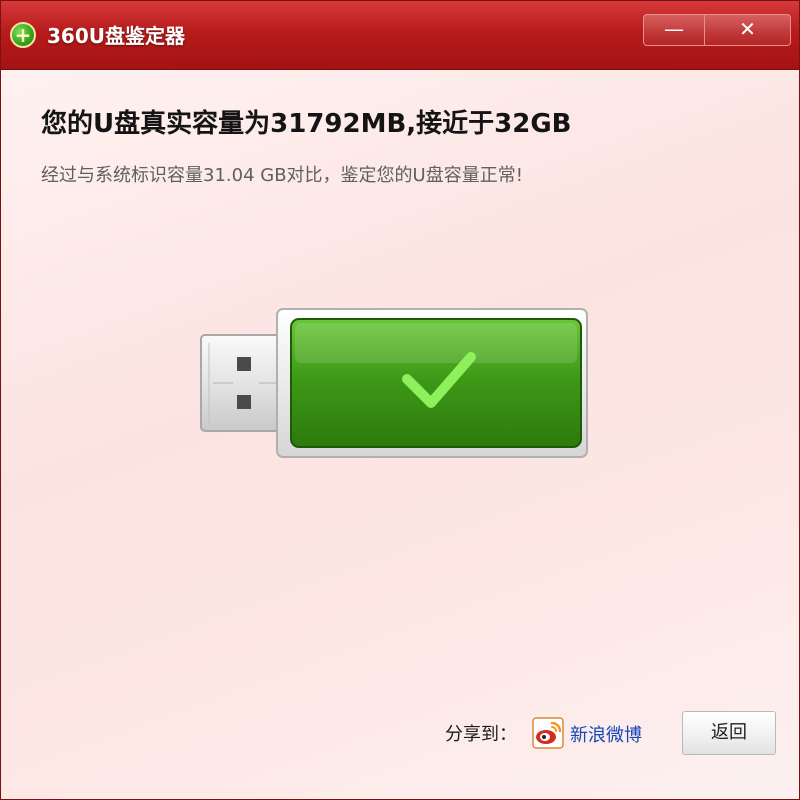 This screenshot has height=800, width=800. I want to click on title-bar: + 360U盘鉴定器 — ✕, so click(400, 35).